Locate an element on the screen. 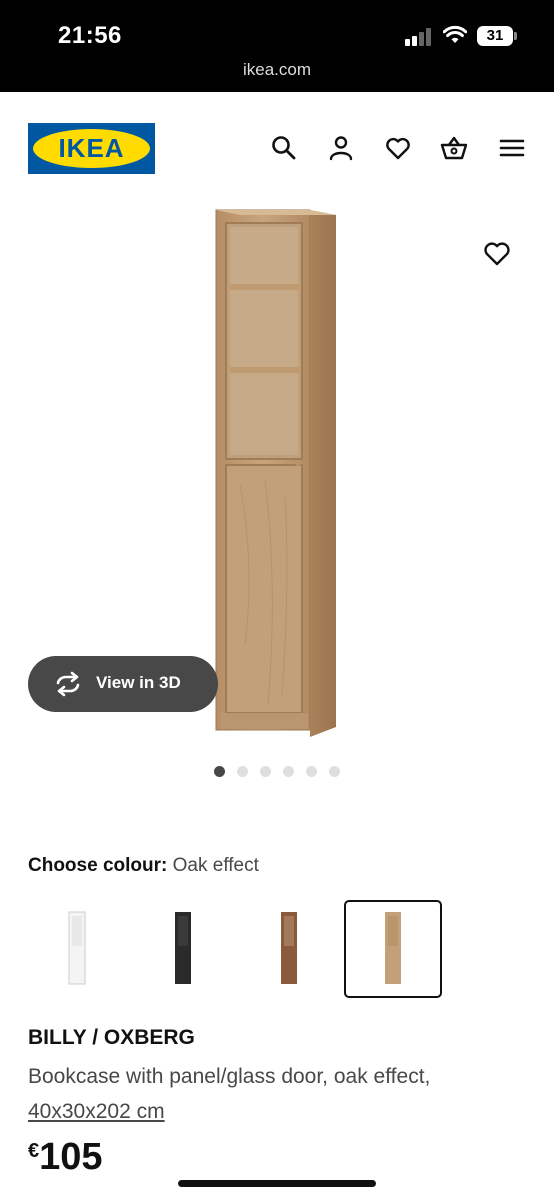 Image resolution: width=554 pixels, height=1200 pixels. colour-label: Choose colour: is located at coordinates (98, 865).